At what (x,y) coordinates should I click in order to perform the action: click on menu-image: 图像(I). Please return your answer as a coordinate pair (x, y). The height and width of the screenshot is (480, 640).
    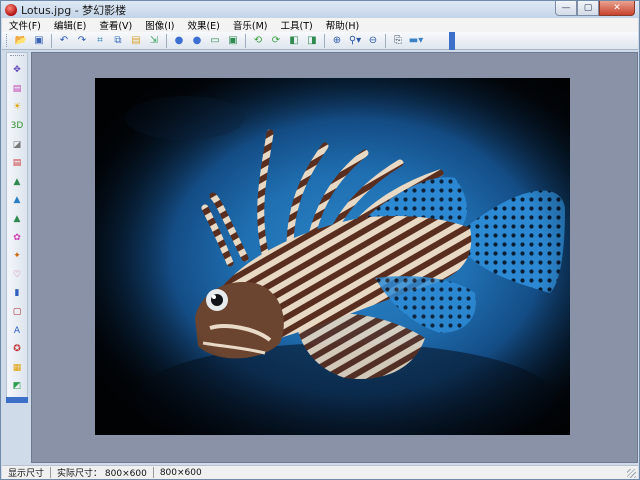
    Looking at the image, I should click on (159, 25).